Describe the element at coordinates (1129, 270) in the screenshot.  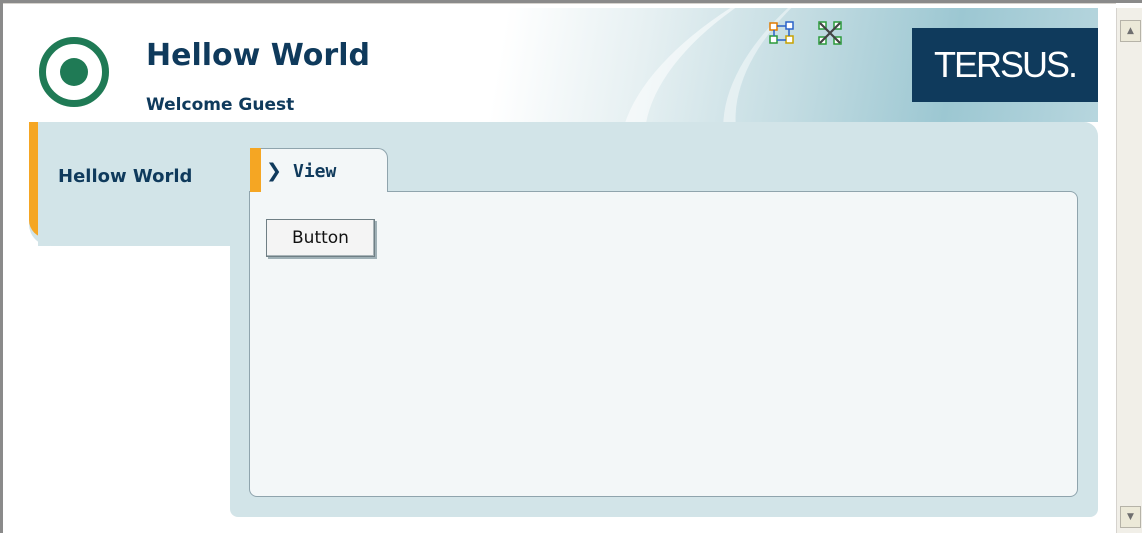
I see `vertical-scrollbar: ▲ ▼` at that location.